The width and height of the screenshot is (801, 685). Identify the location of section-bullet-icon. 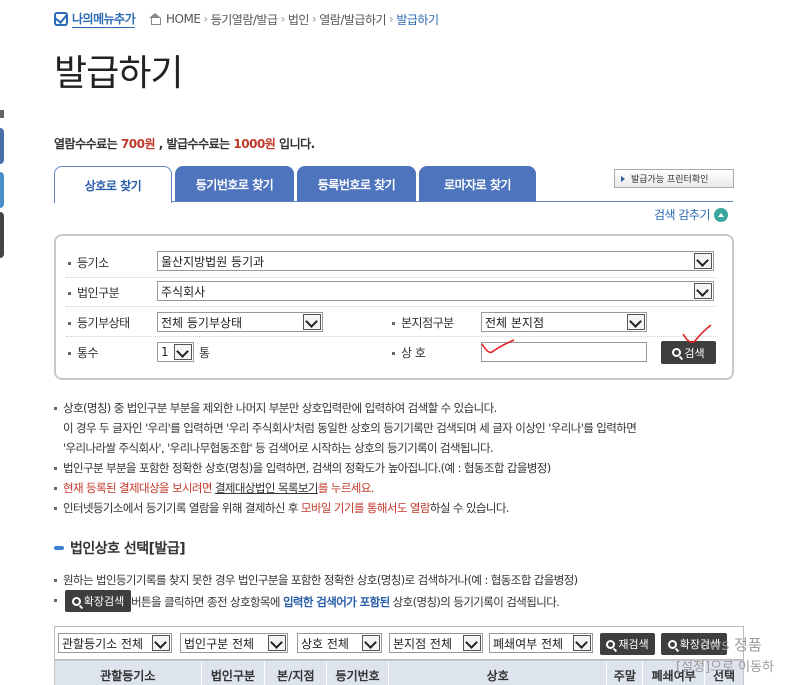
(59, 548).